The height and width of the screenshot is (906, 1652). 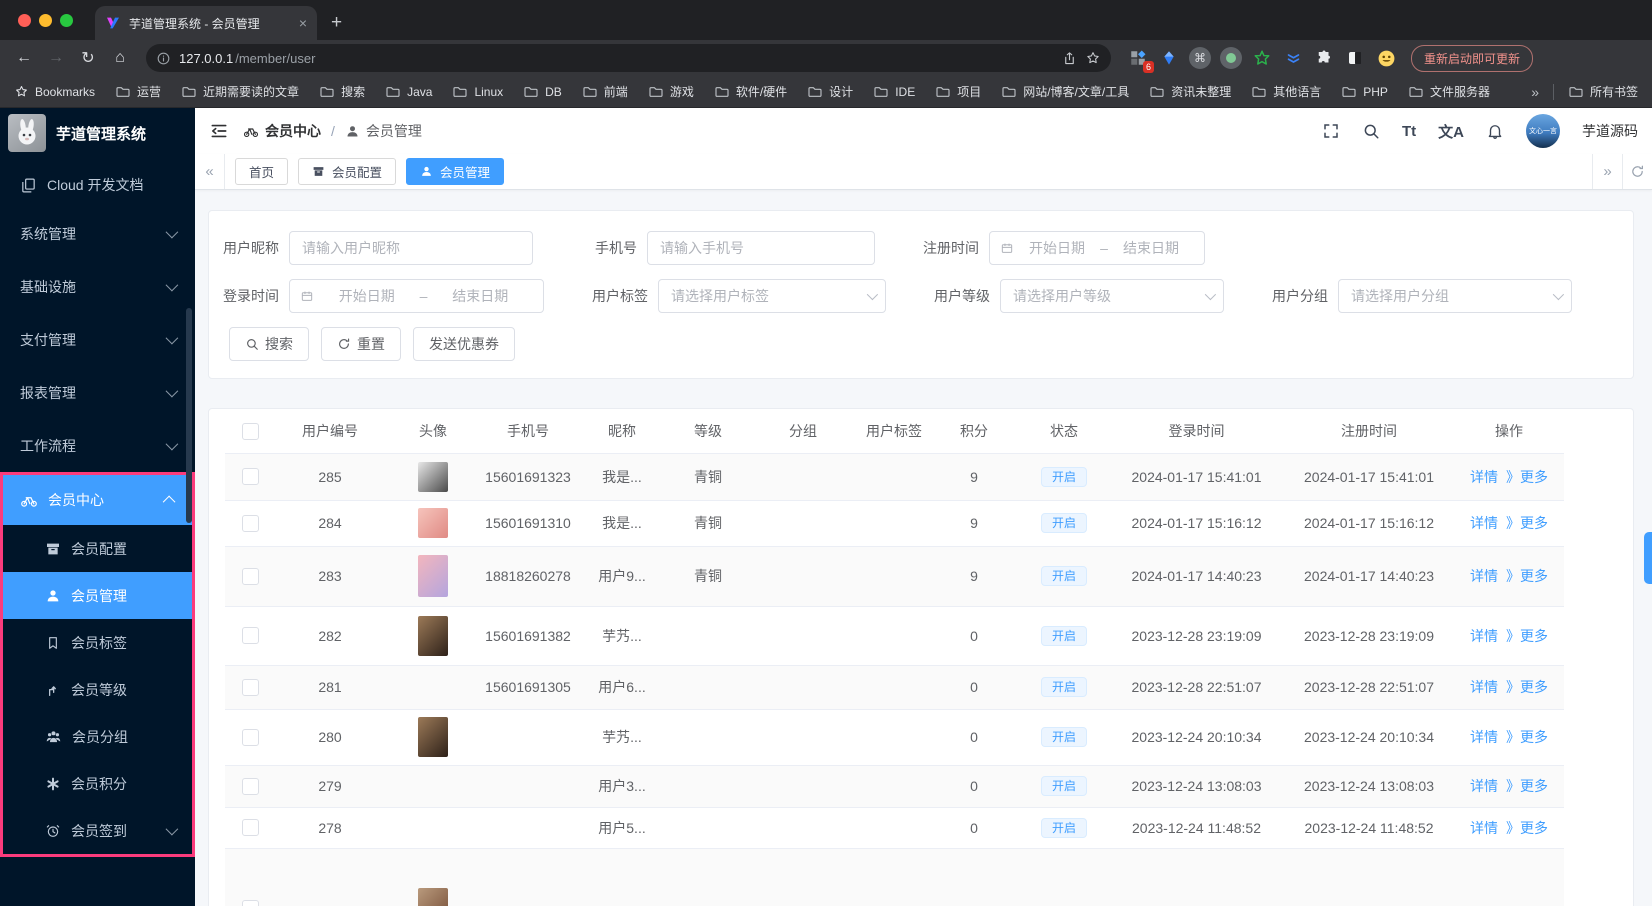 What do you see at coordinates (336, 23) in the screenshot?
I see `new-tab-button: +` at bounding box center [336, 23].